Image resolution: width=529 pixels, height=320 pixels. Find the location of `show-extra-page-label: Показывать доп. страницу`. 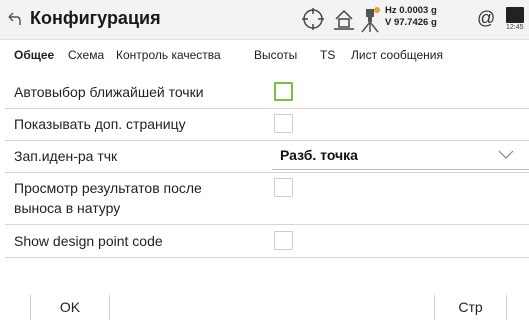

show-extra-page-label: Показывать доп. страницу is located at coordinates (100, 124).